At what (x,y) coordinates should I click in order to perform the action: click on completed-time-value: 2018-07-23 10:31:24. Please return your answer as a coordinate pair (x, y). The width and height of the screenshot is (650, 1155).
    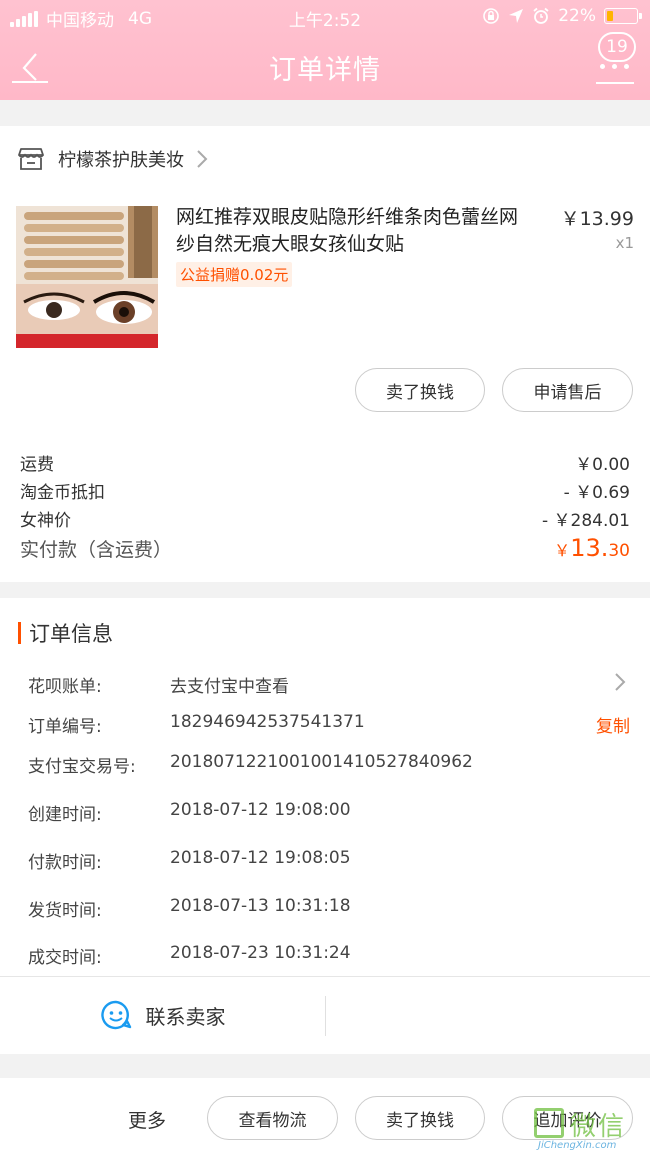
    Looking at the image, I should click on (260, 953).